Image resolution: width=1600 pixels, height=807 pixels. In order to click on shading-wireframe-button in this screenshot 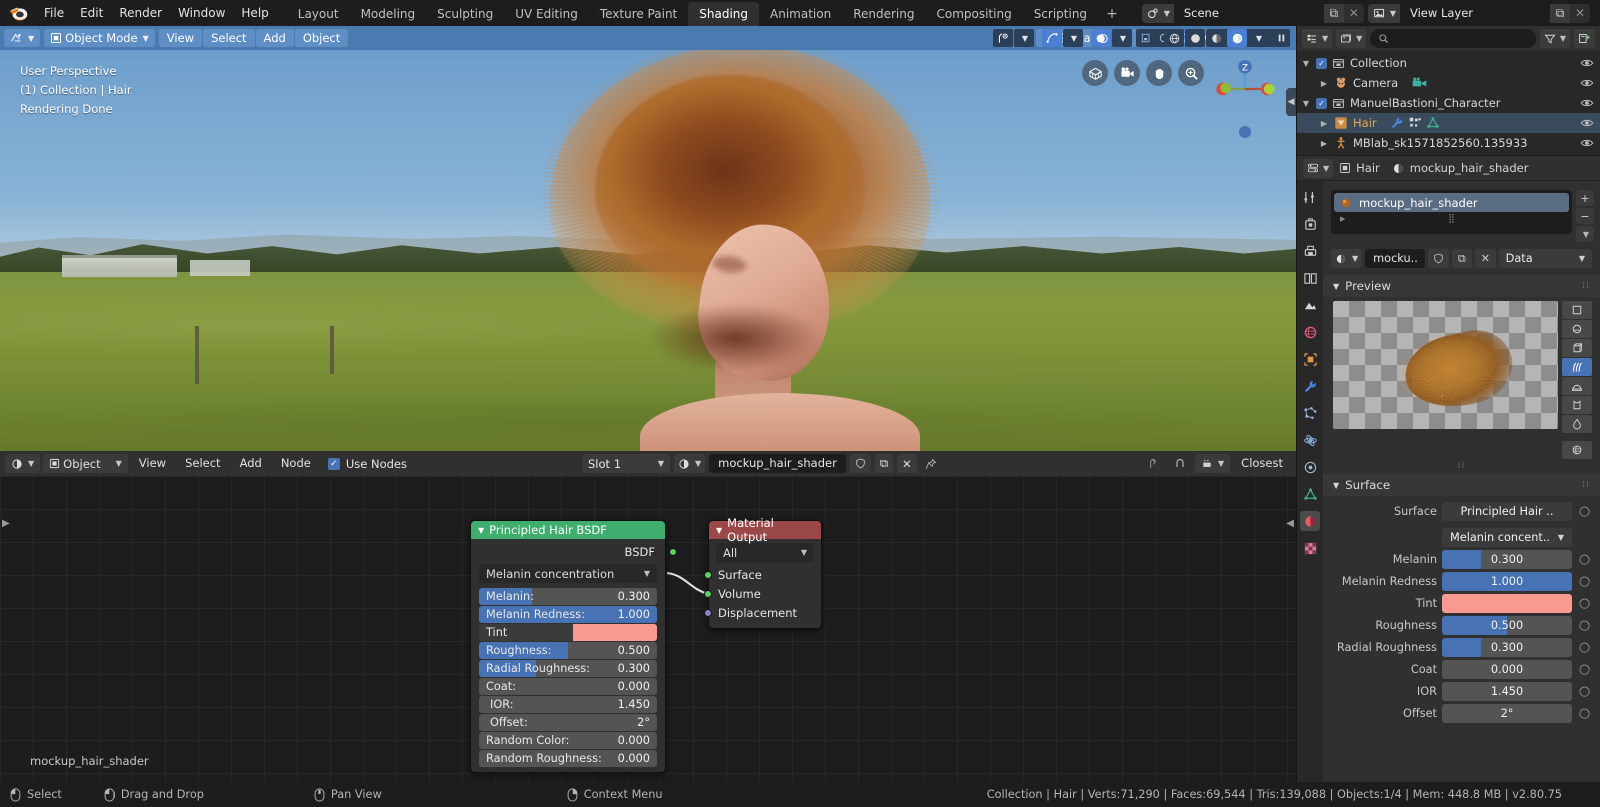, I will do `click(1174, 38)`.